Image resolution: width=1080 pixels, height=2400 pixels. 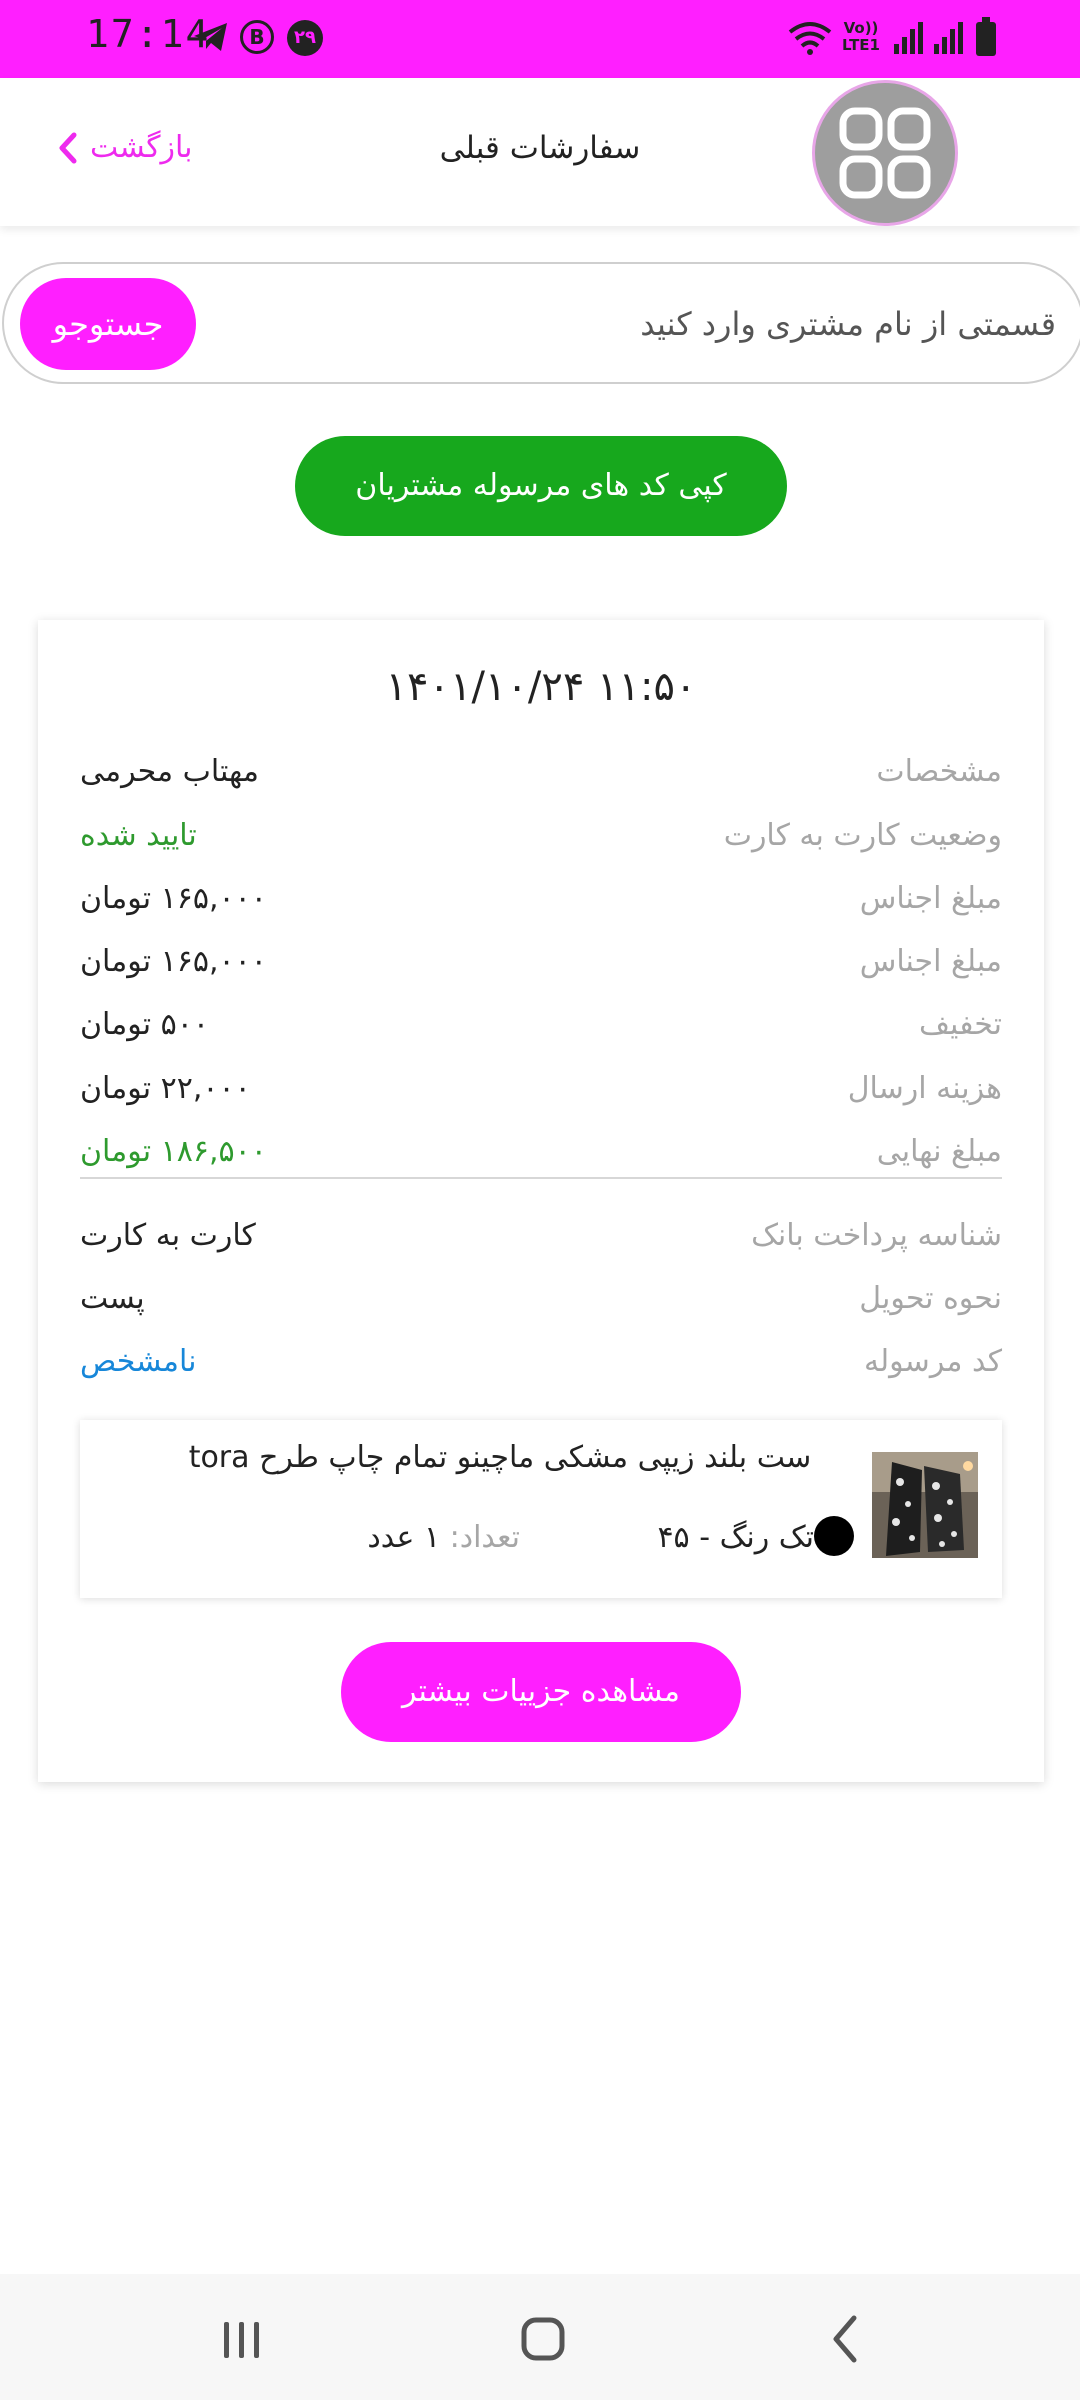 I want to click on volte-label: Vo)), so click(x=861, y=28).